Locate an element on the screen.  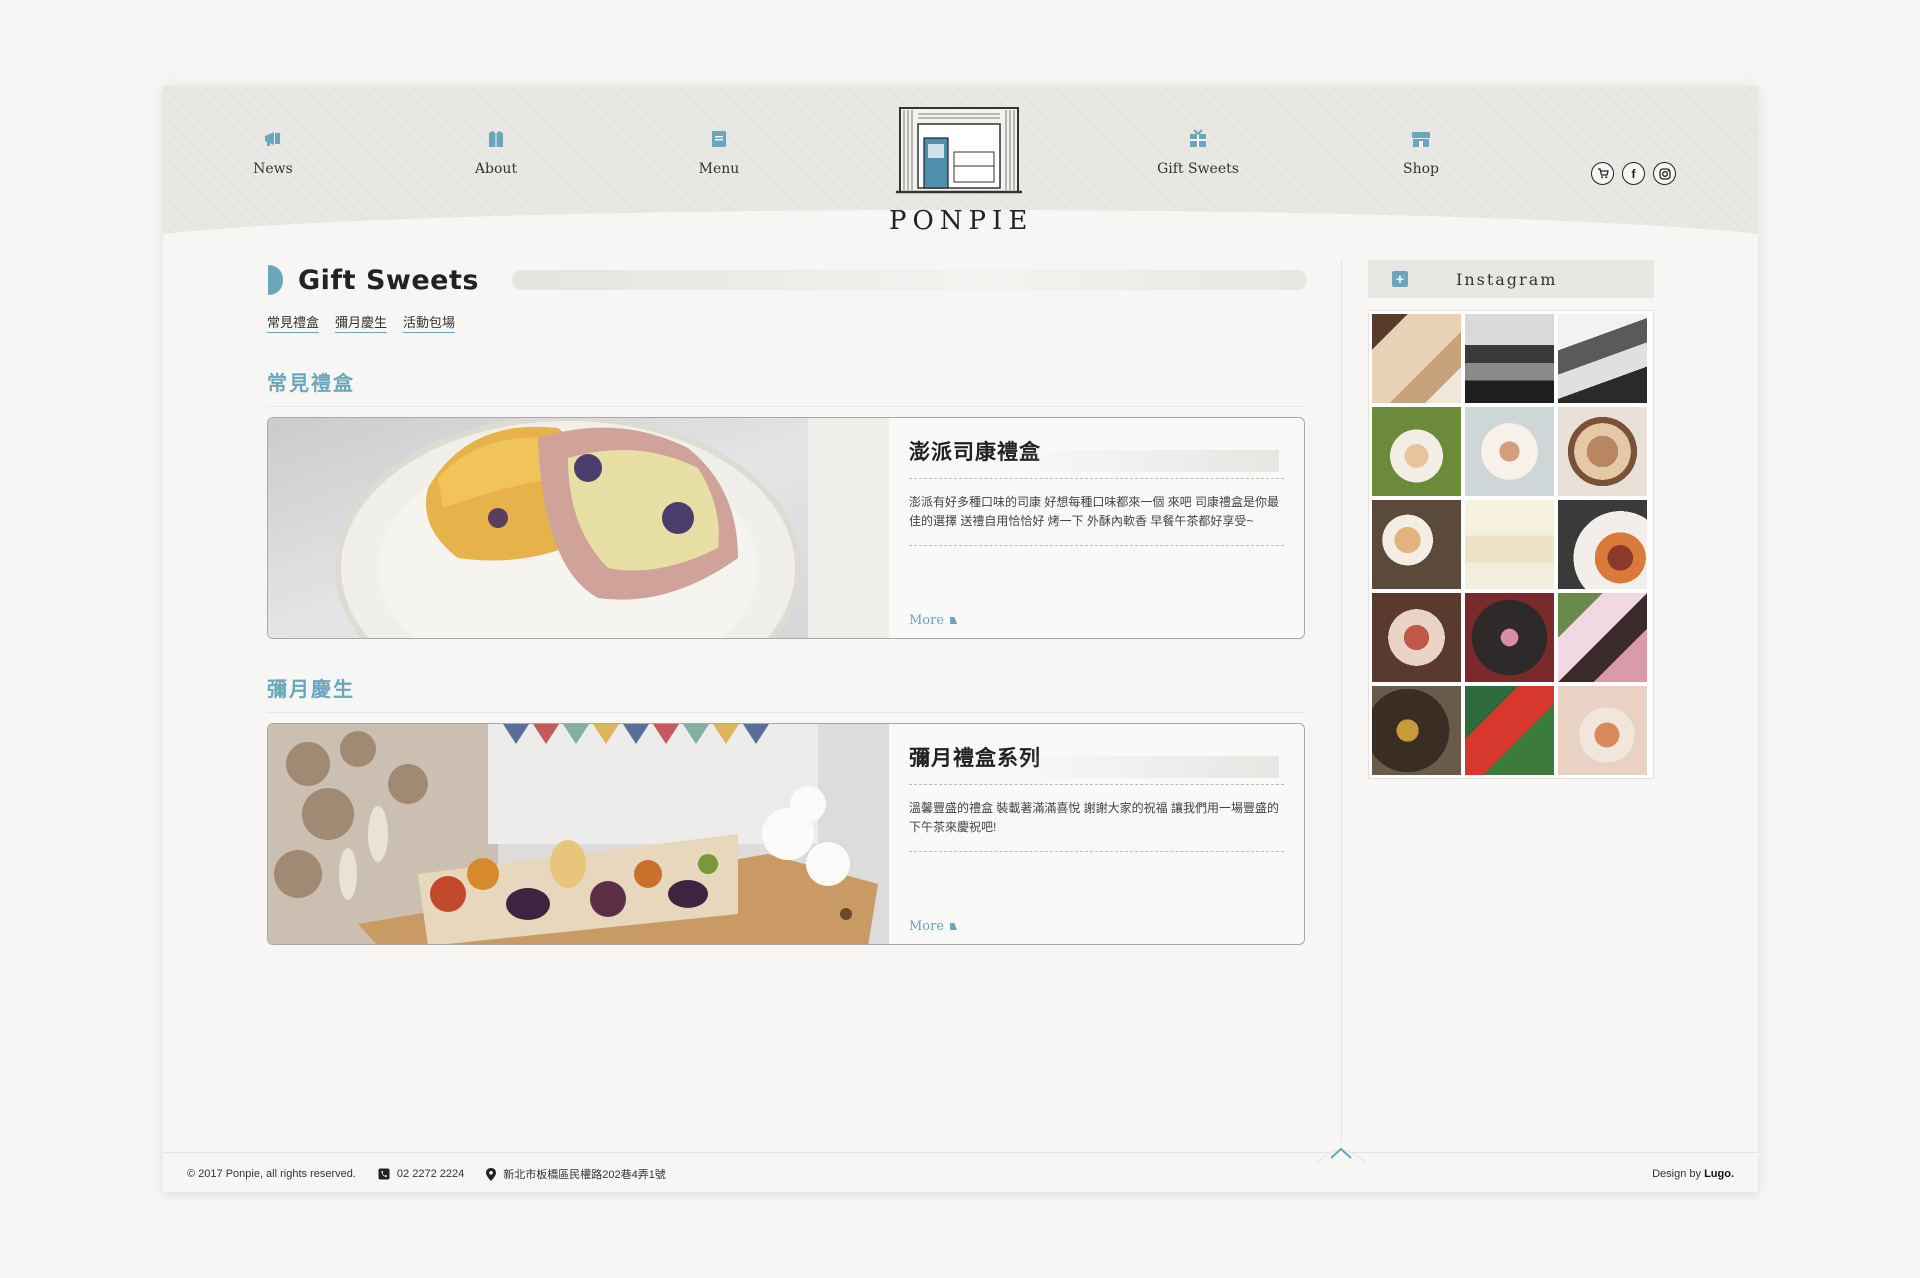
design-credit: Design by Lugo. is located at coordinates (1693, 1174).